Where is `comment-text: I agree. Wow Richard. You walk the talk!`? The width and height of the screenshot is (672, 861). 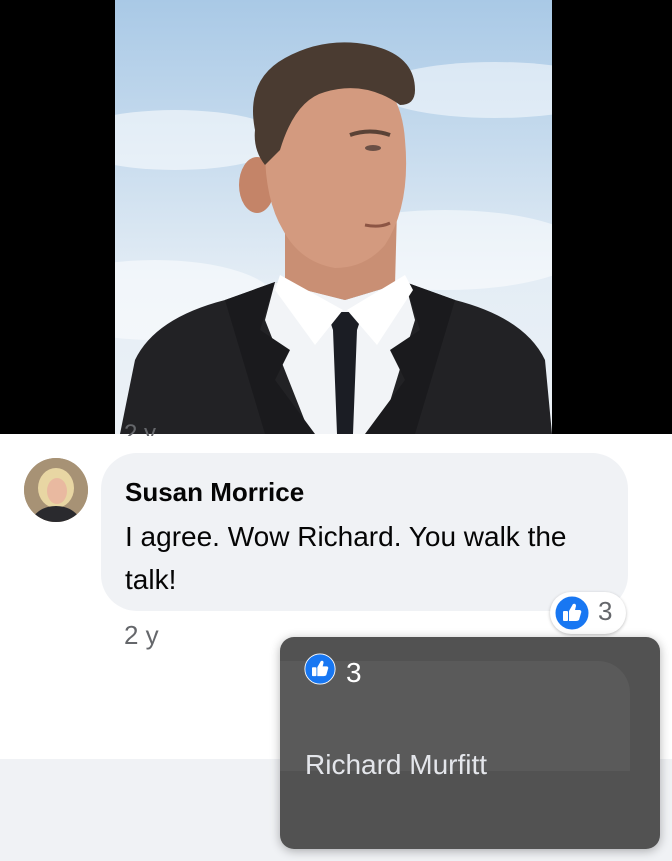 comment-text: I agree. Wow Richard. You walk the talk! is located at coordinates (346, 558).